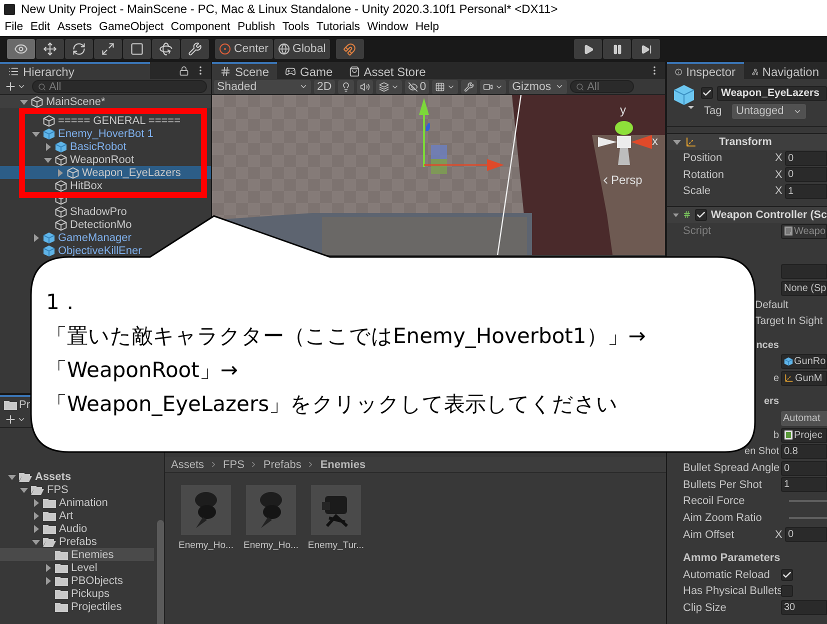 This screenshot has height=624, width=827. I want to click on folder-item: Projectiles, so click(63, 606).